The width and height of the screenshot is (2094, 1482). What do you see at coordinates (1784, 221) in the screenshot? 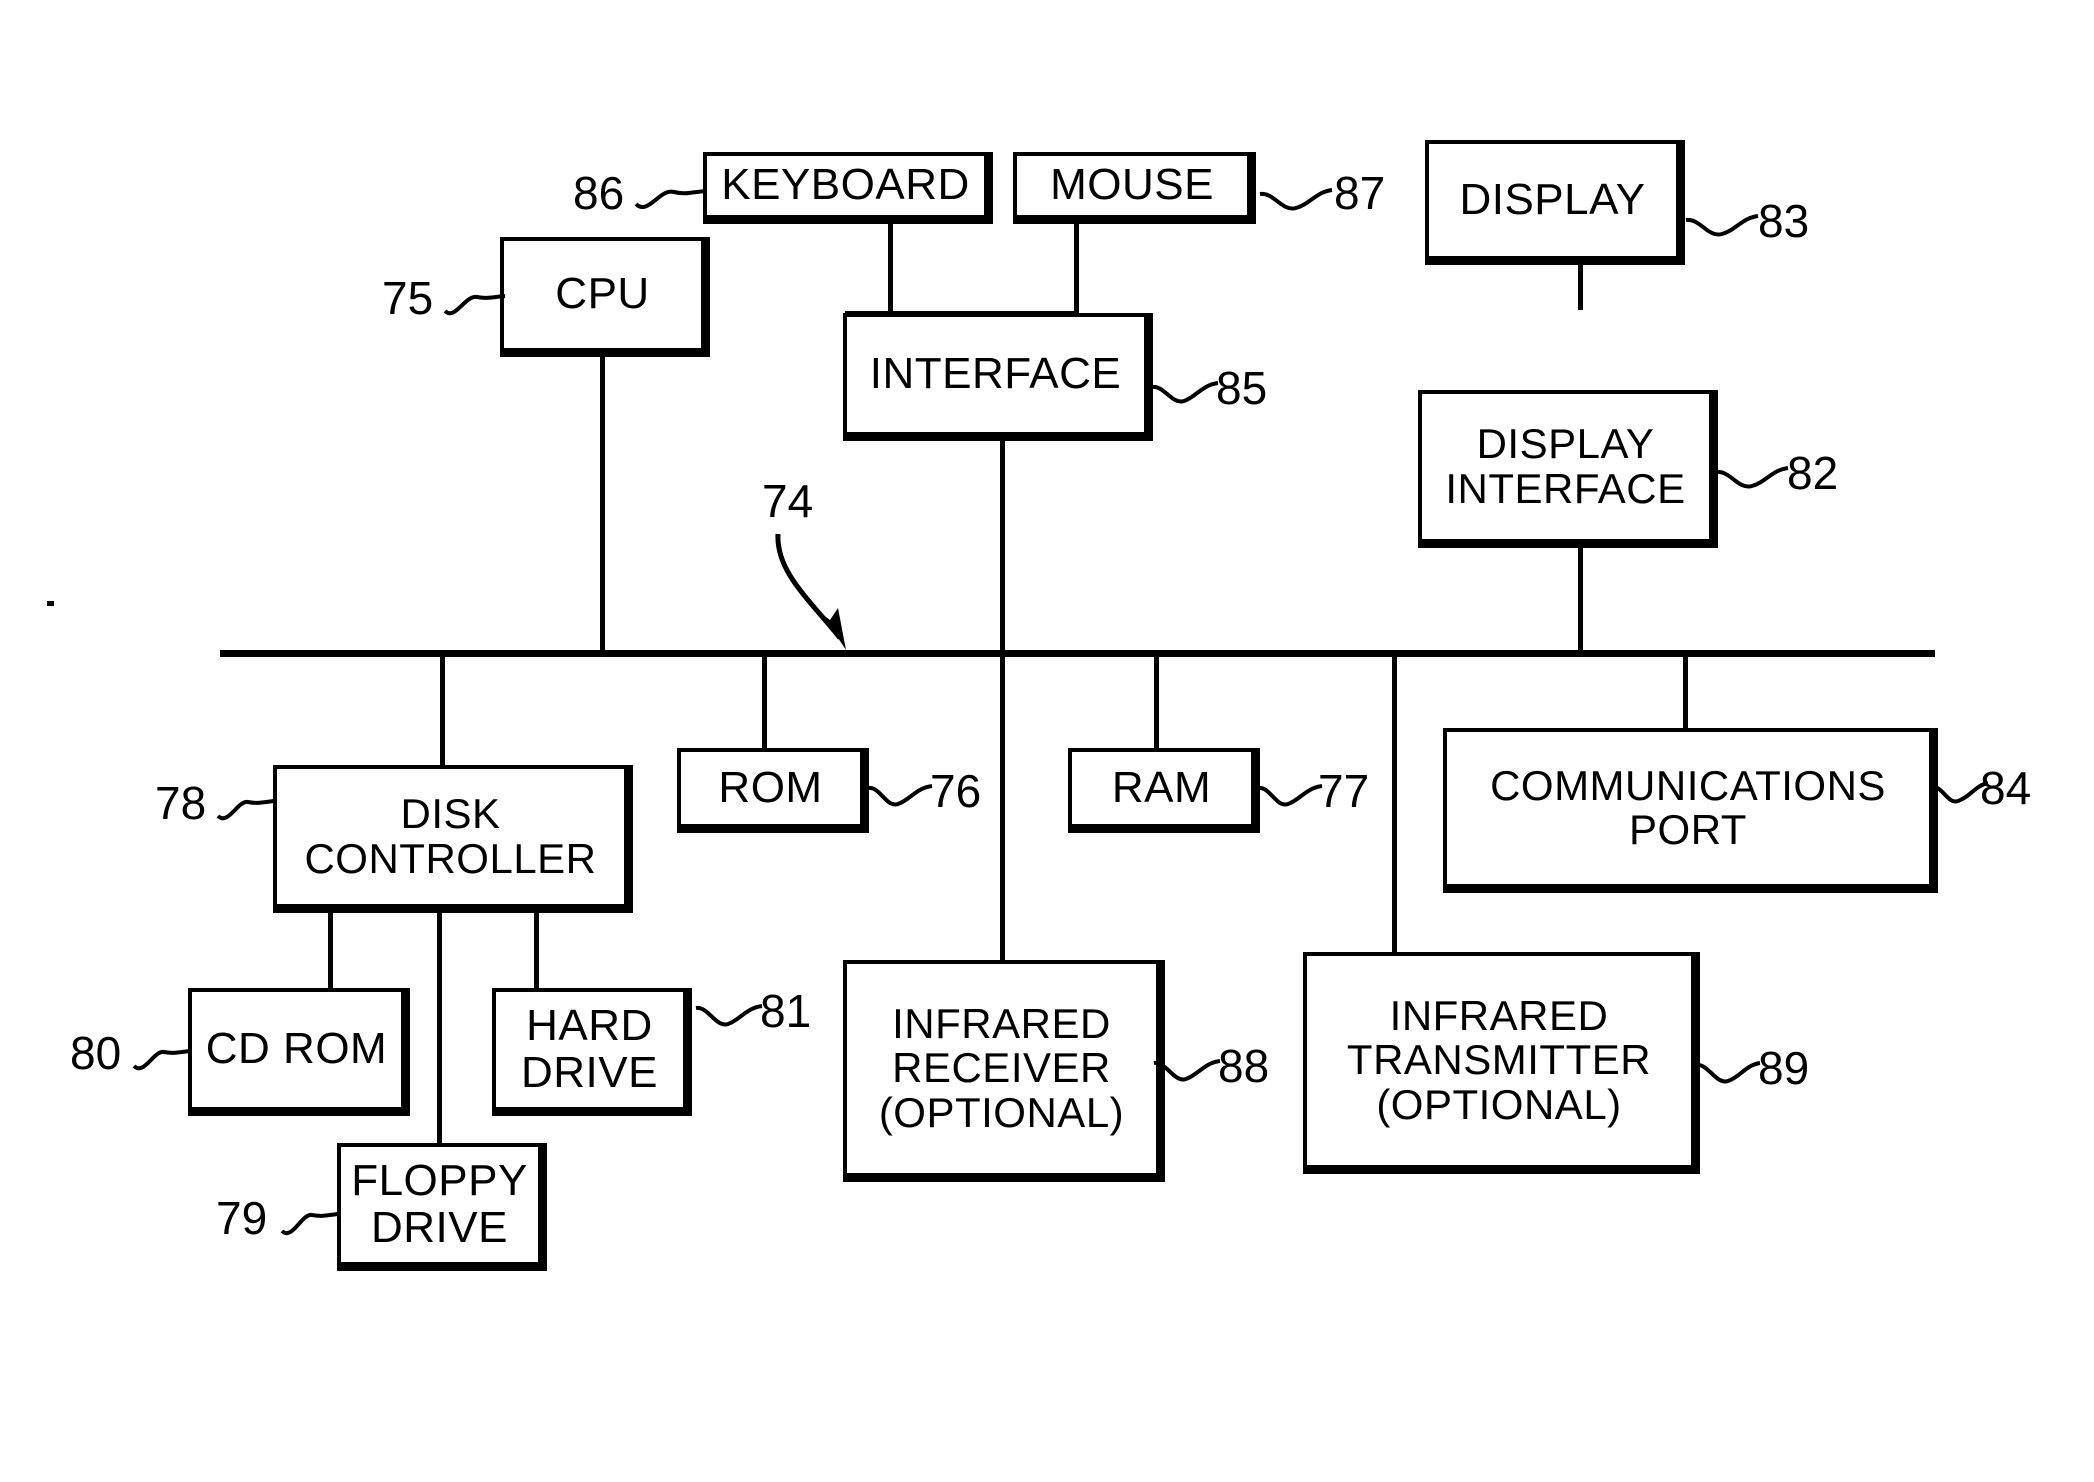
I see `ref-83: 83` at bounding box center [1784, 221].